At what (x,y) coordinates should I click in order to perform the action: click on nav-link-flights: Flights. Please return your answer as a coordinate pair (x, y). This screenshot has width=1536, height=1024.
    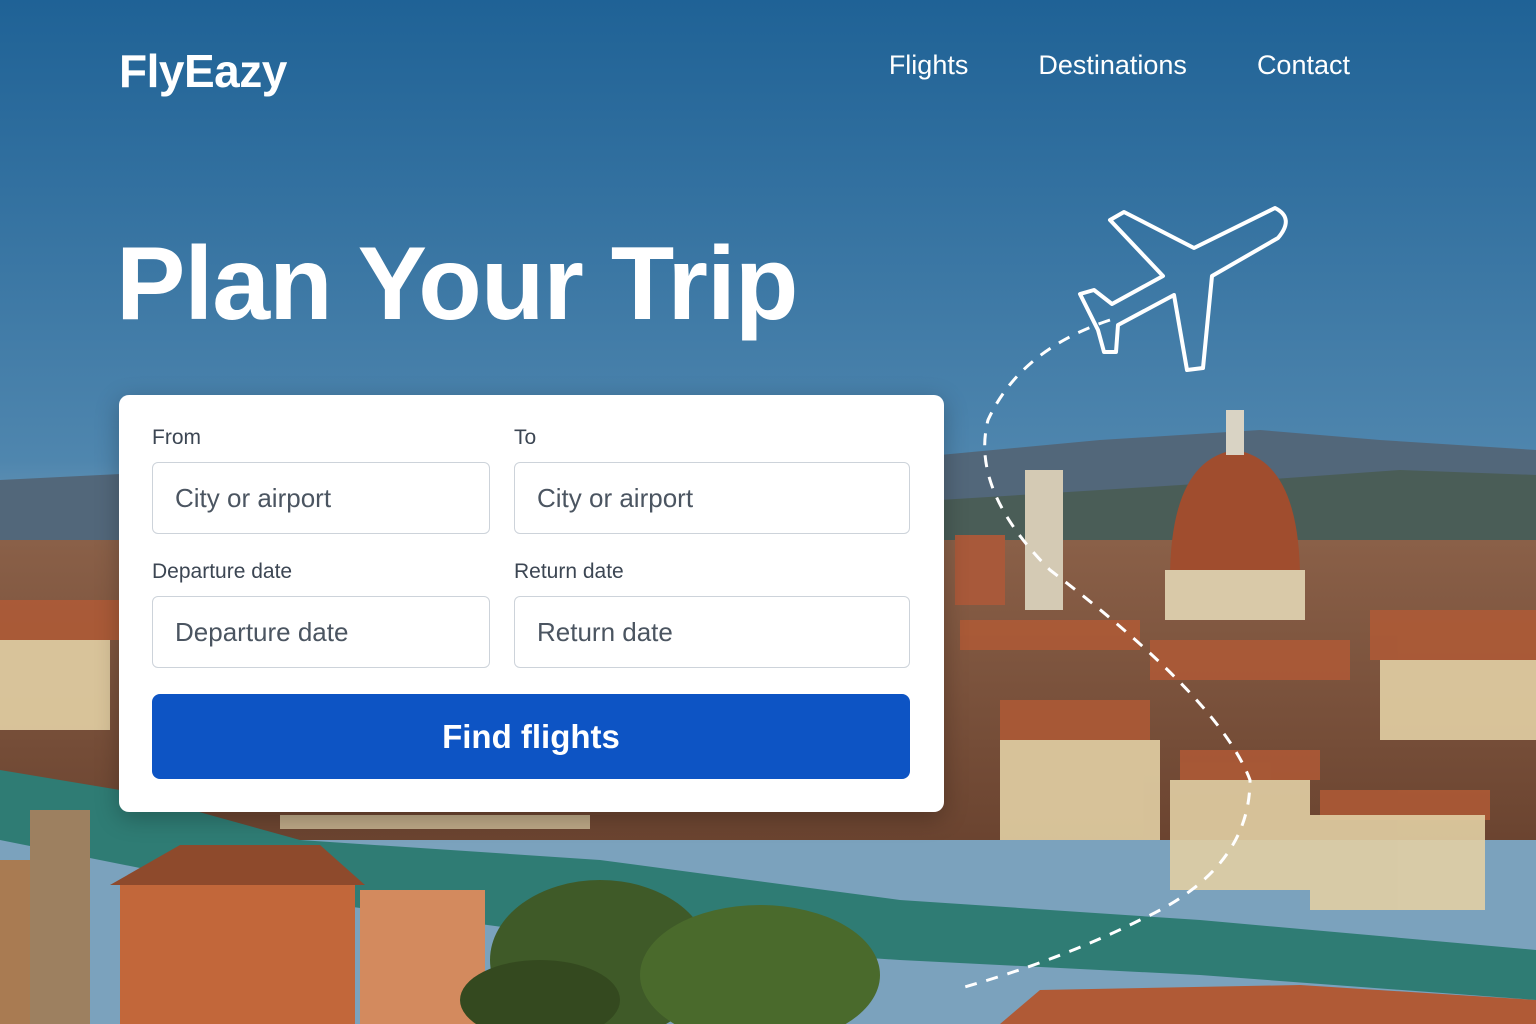
    Looking at the image, I should click on (929, 65).